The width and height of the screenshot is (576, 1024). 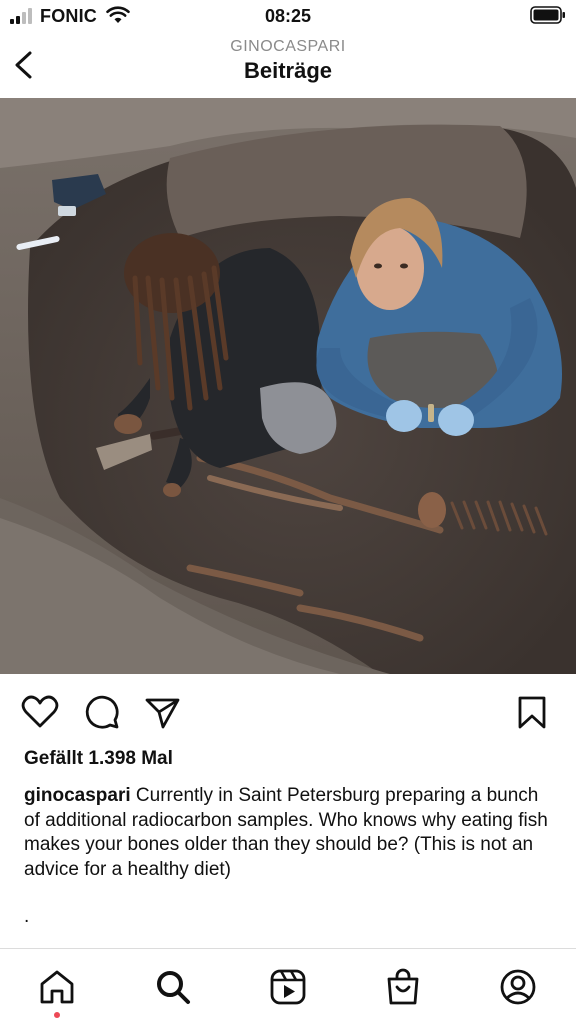 I want to click on bottom-navigation, so click(x=288, y=986).